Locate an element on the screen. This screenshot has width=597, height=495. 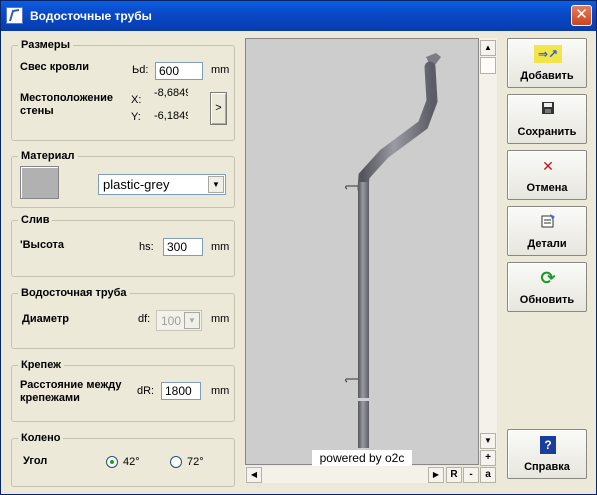
sizes-group: Размеры is located at coordinates (123, 90).